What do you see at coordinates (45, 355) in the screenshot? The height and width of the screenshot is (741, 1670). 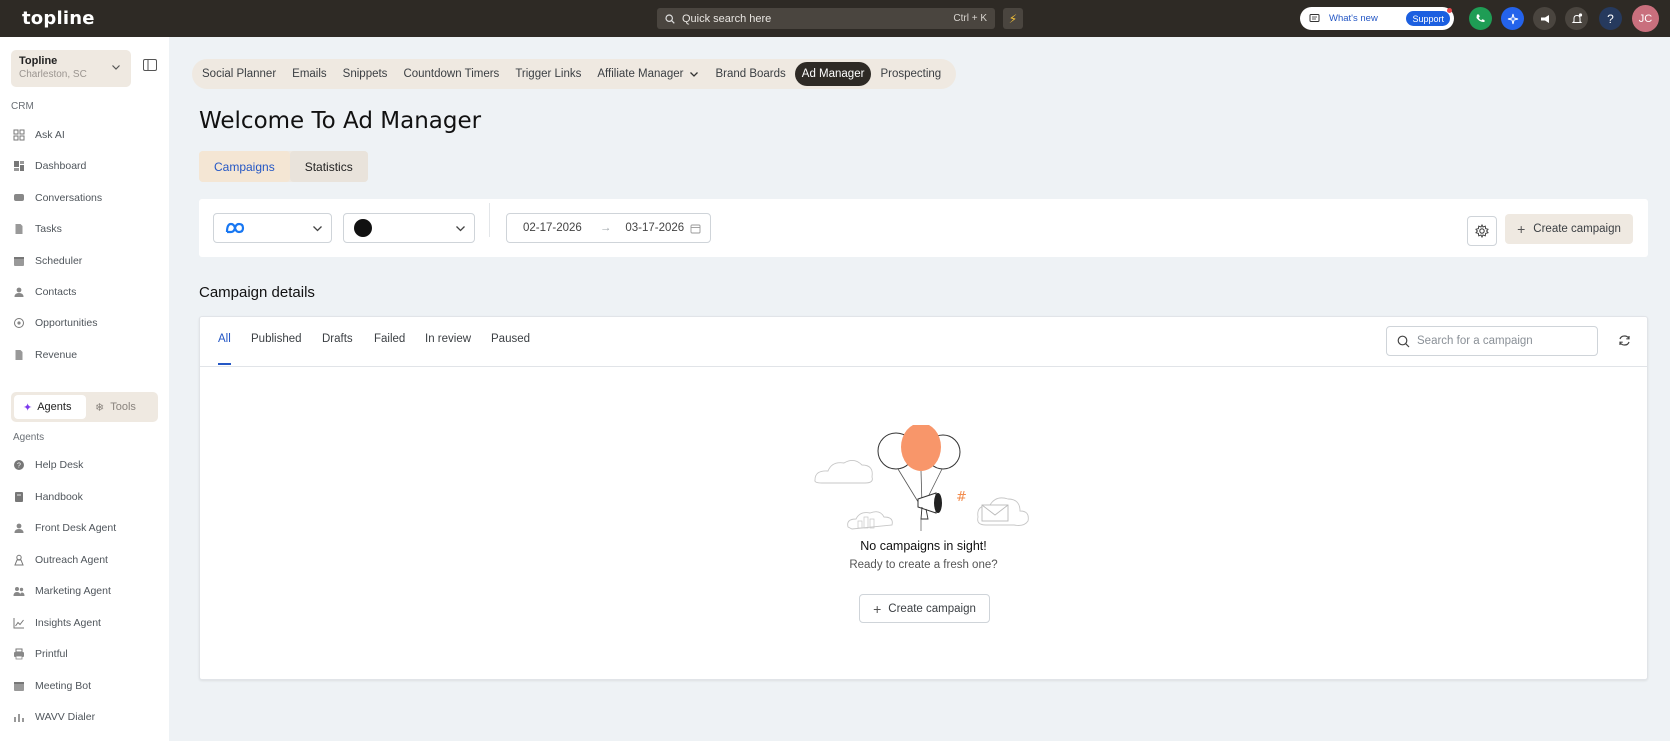 I see `sidebar-item-revenue: Revenue` at bounding box center [45, 355].